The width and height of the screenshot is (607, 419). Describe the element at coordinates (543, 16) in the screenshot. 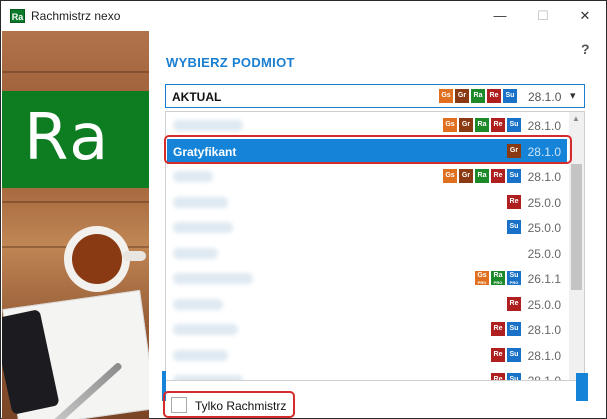

I see `maximize-button: ☐` at that location.